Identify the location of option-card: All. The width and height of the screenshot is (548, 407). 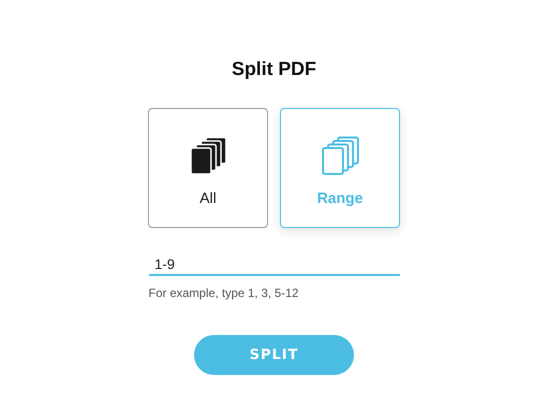
(208, 168).